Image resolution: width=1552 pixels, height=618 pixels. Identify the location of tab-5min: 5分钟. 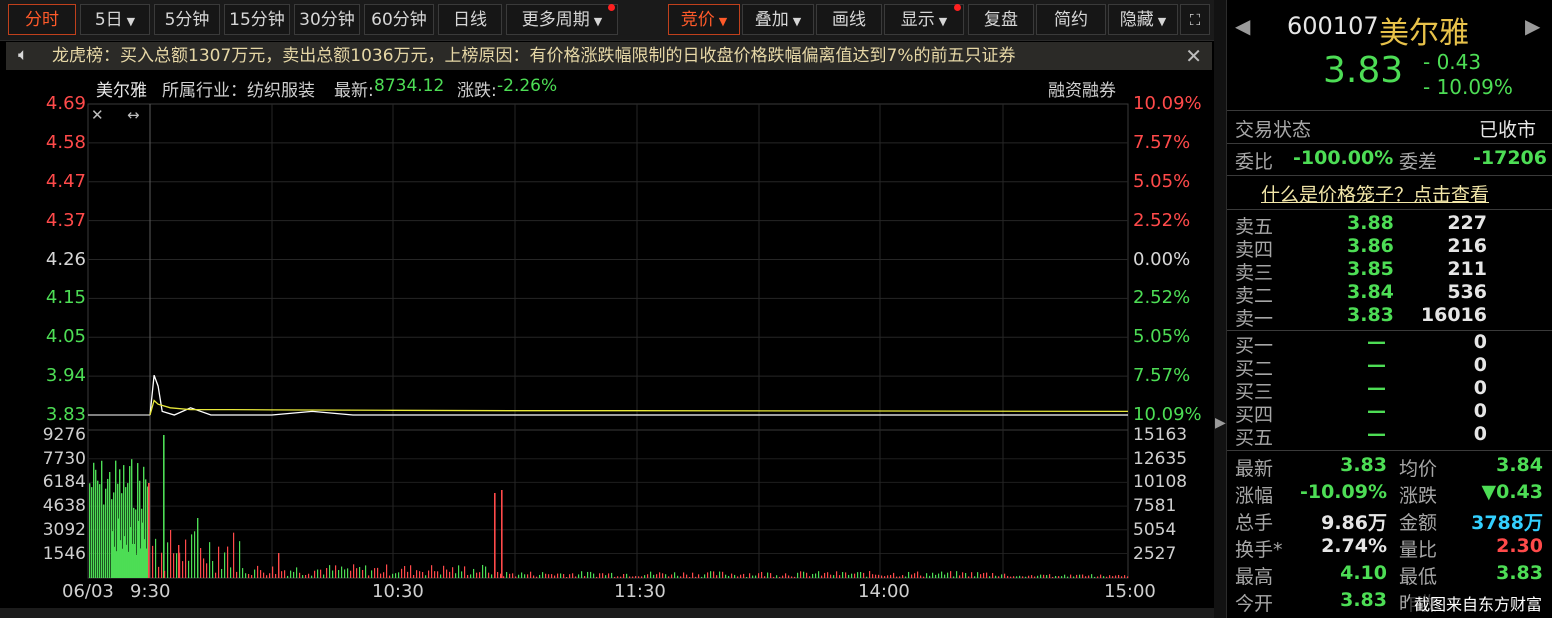
(187, 19).